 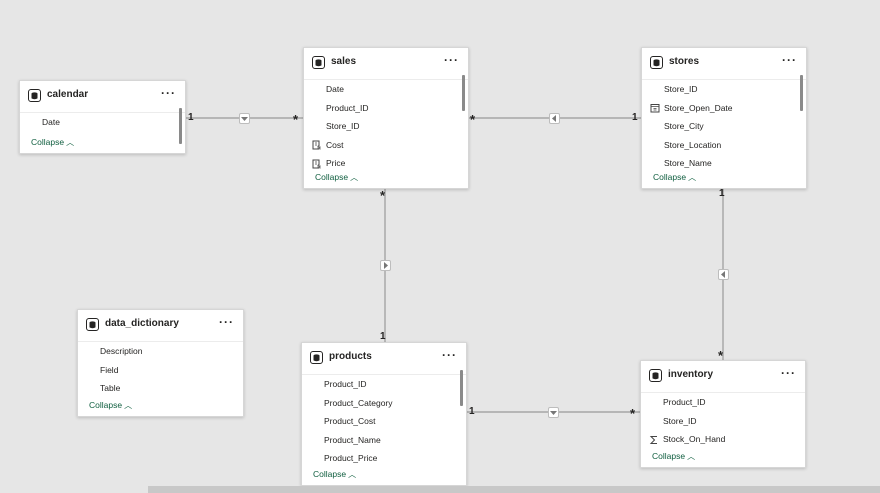 I want to click on field-name: Store_Location, so click(x=693, y=144).